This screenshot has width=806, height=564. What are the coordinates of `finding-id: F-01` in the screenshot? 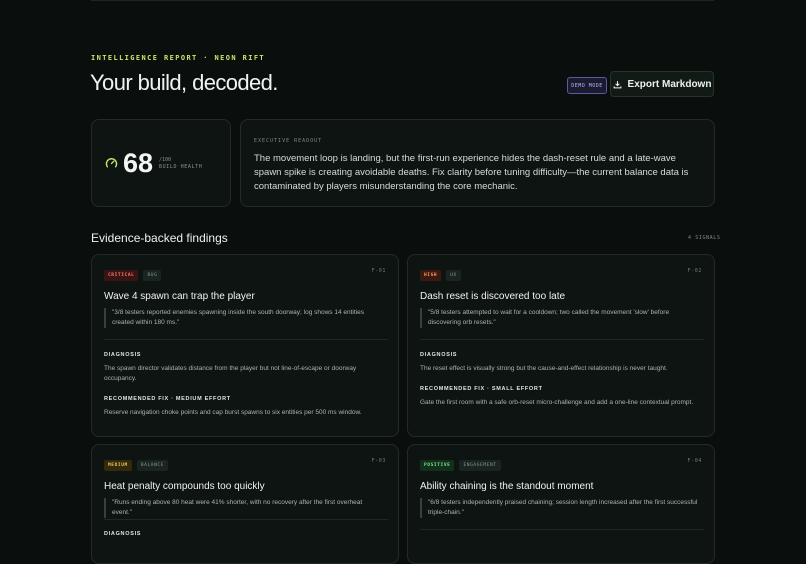 It's located at (378, 271).